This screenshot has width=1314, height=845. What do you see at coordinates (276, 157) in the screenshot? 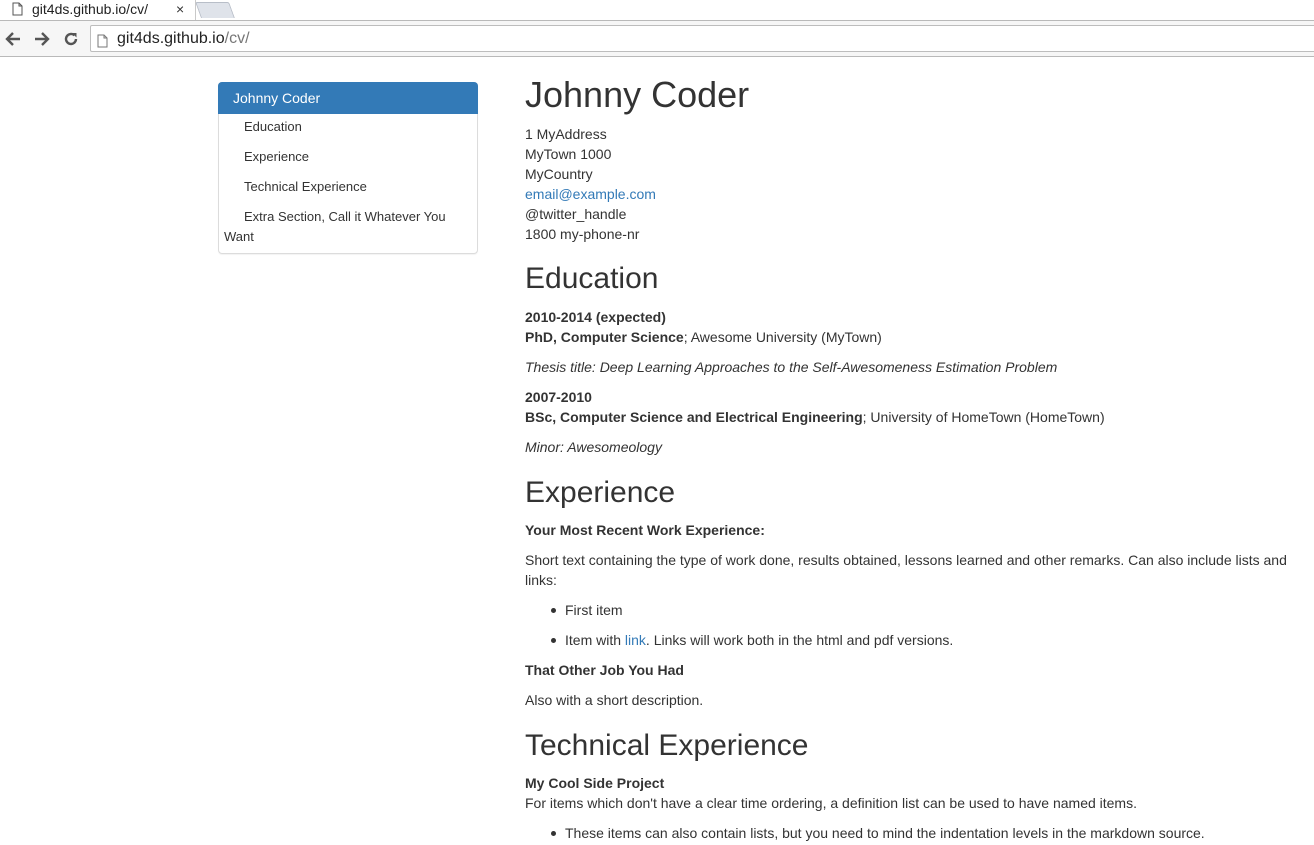
I see `sidebar-item-experience: Experience` at bounding box center [276, 157].